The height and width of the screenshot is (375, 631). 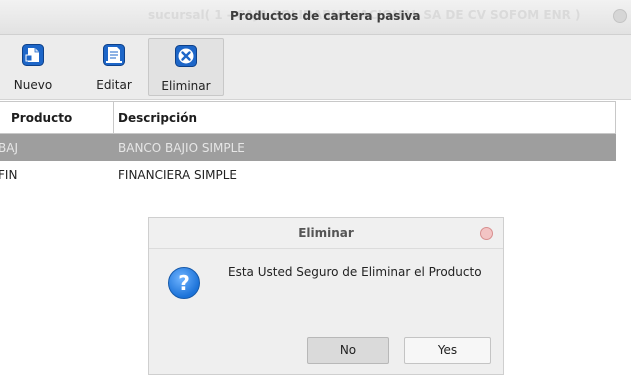 What do you see at coordinates (308, 174) in the screenshot?
I see `table-row: FIN FINANCIERA SIMPLE` at bounding box center [308, 174].